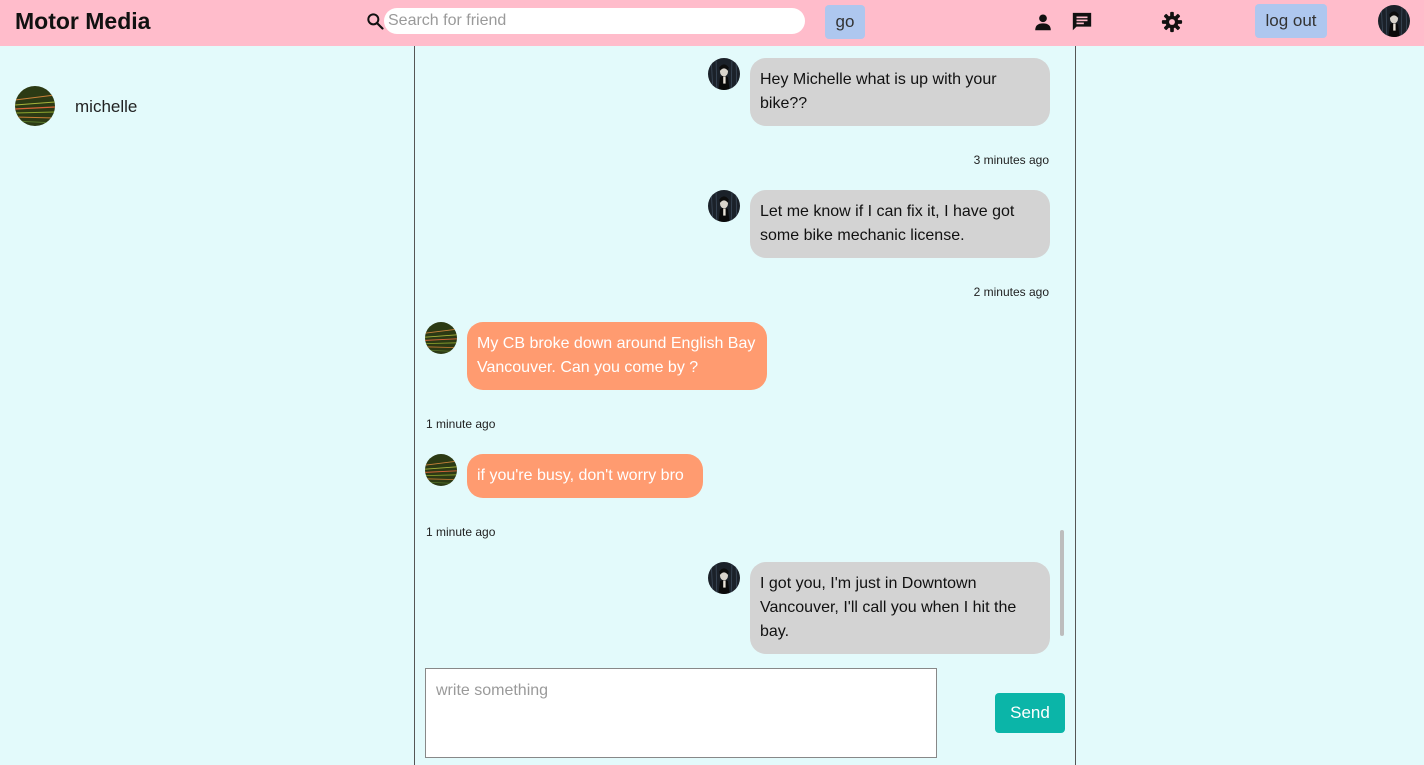  Describe the element at coordinates (205, 106) in the screenshot. I see `friend-item-michelle: michelle` at that location.